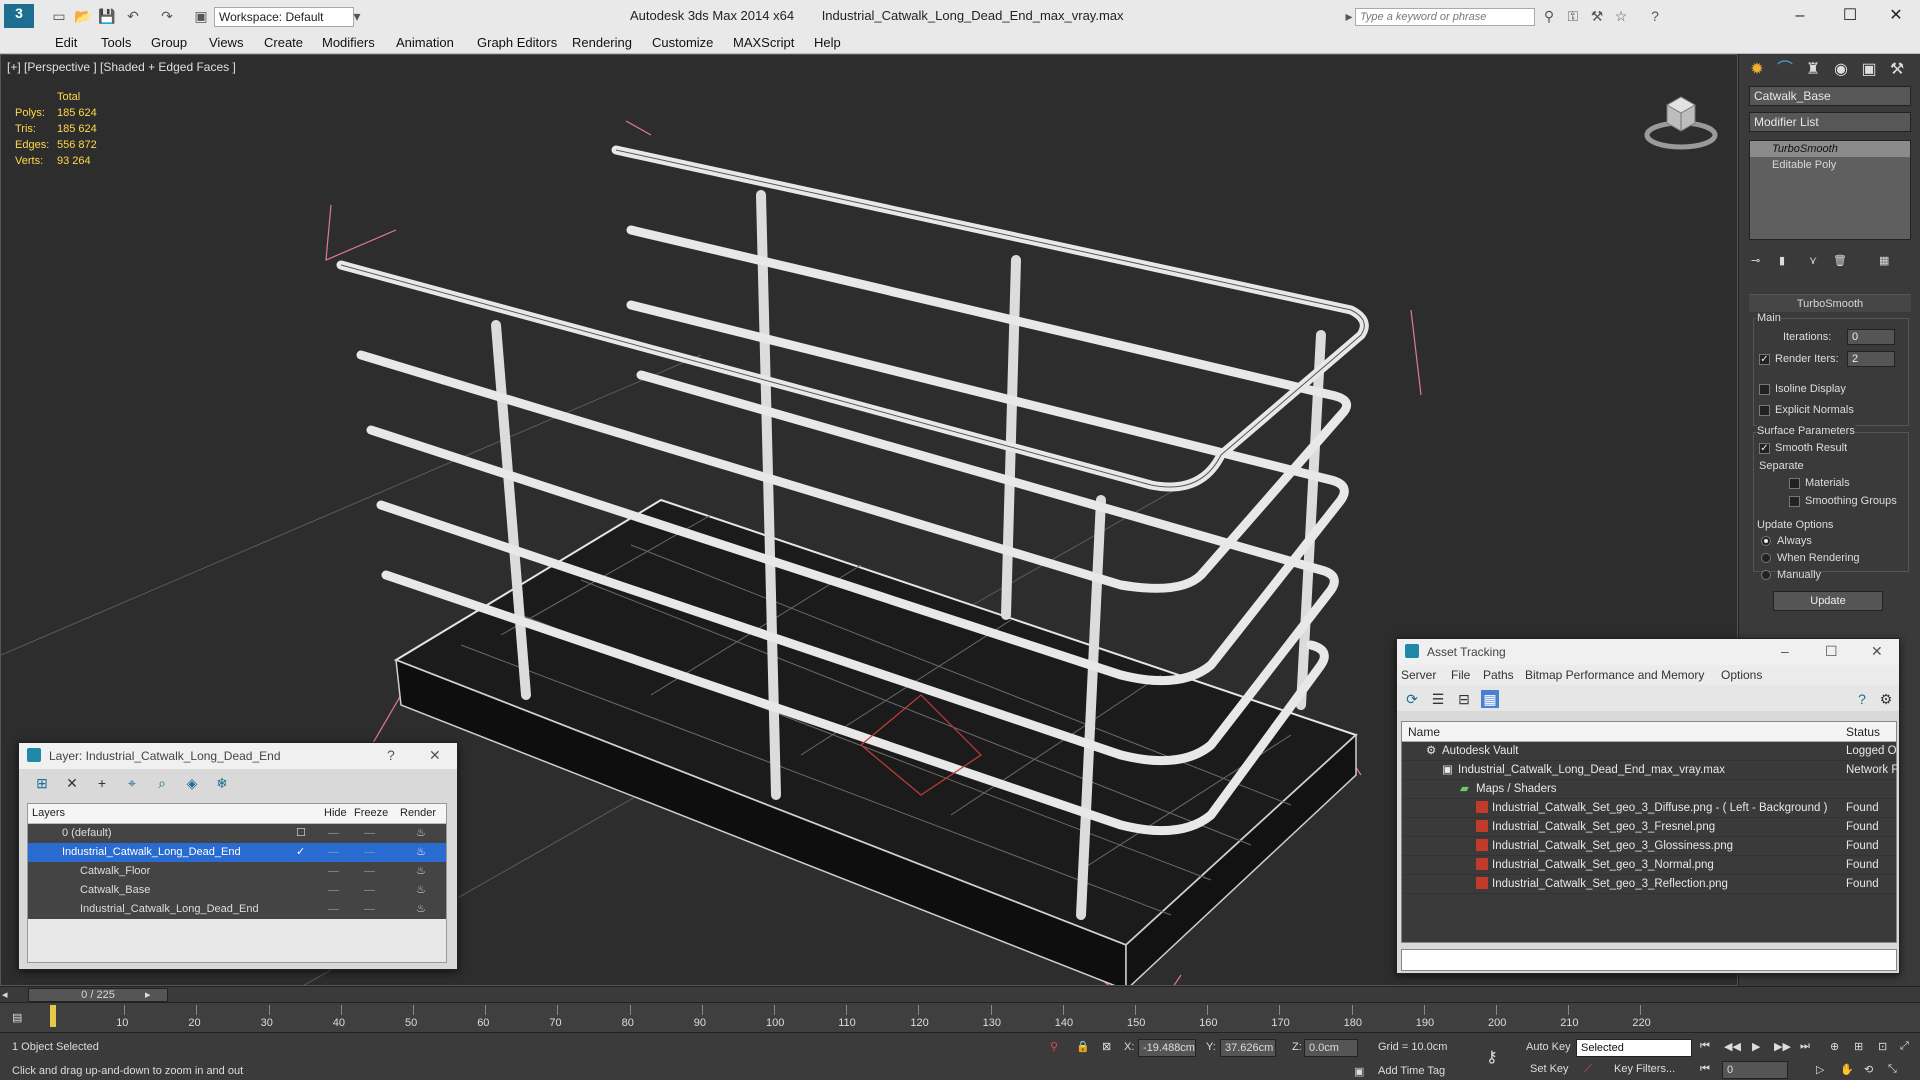 The height and width of the screenshot is (1080, 1920). What do you see at coordinates (1805, 1046) in the screenshot?
I see `goto-end-icon: ⏭` at bounding box center [1805, 1046].